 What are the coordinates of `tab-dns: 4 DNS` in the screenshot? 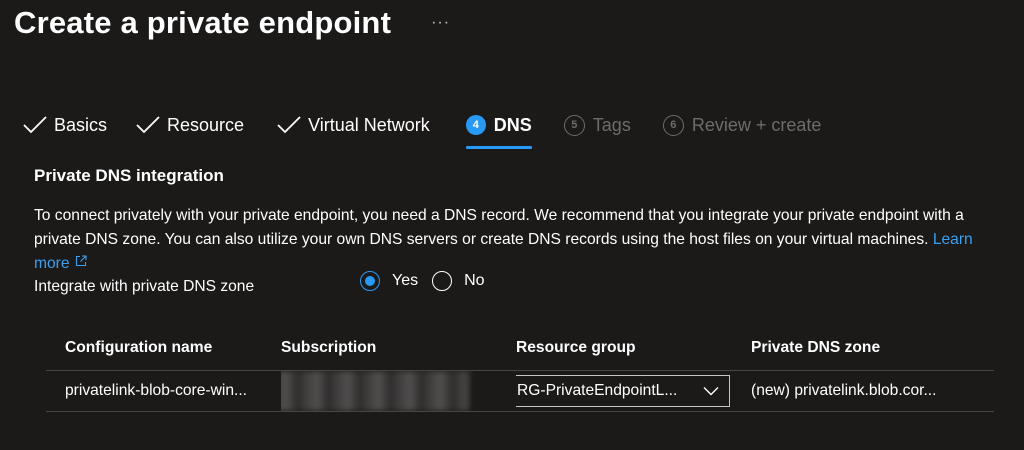 It's located at (498, 126).